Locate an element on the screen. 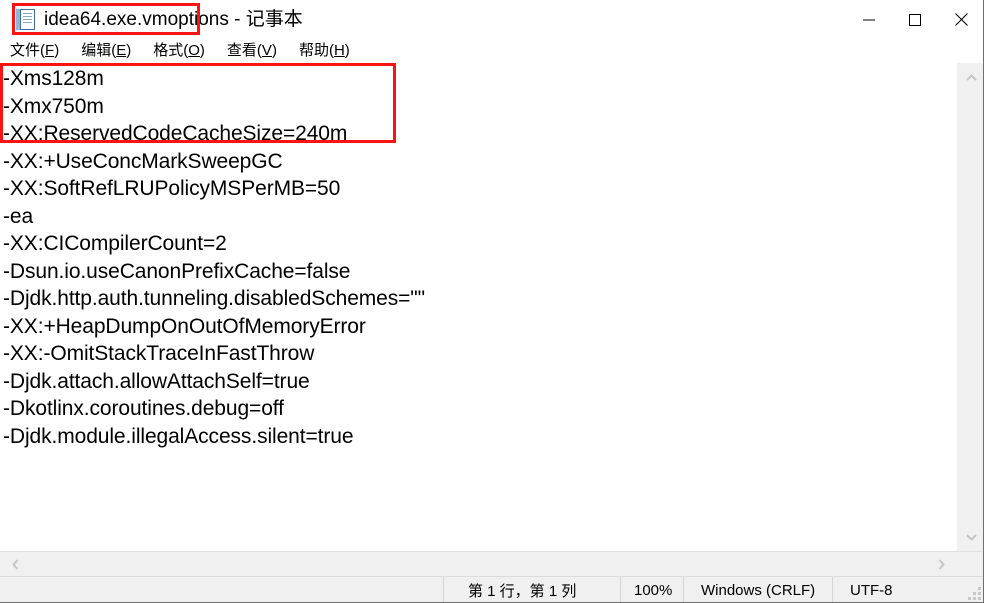 The image size is (984, 603). text-line: -Dsun.io.useCanonPrefixCache=false is located at coordinates (177, 271).